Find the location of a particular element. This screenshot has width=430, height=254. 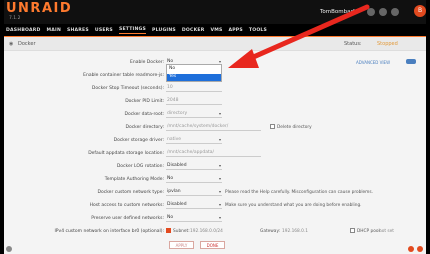

red-arrow-annotation is located at coordinates (299, 36).